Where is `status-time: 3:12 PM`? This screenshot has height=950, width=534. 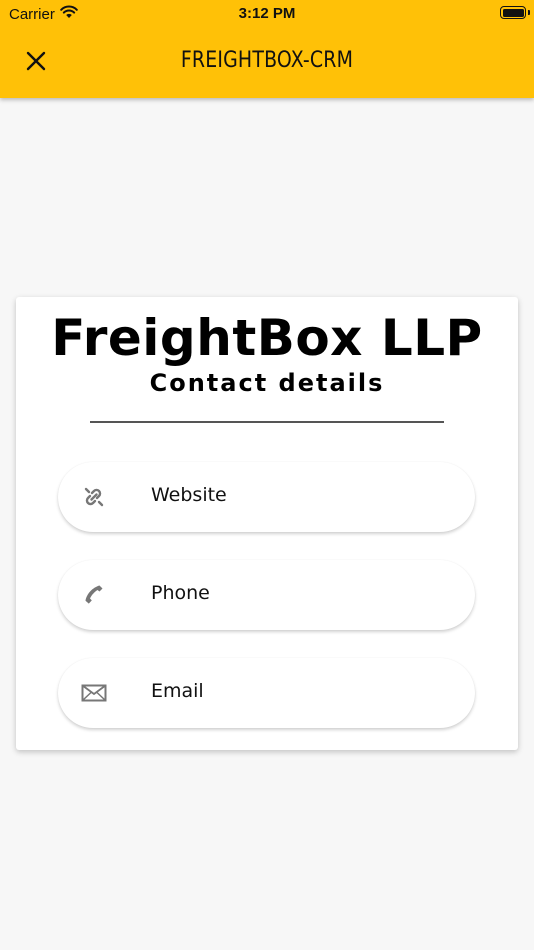
status-time: 3:12 PM is located at coordinates (267, 13).